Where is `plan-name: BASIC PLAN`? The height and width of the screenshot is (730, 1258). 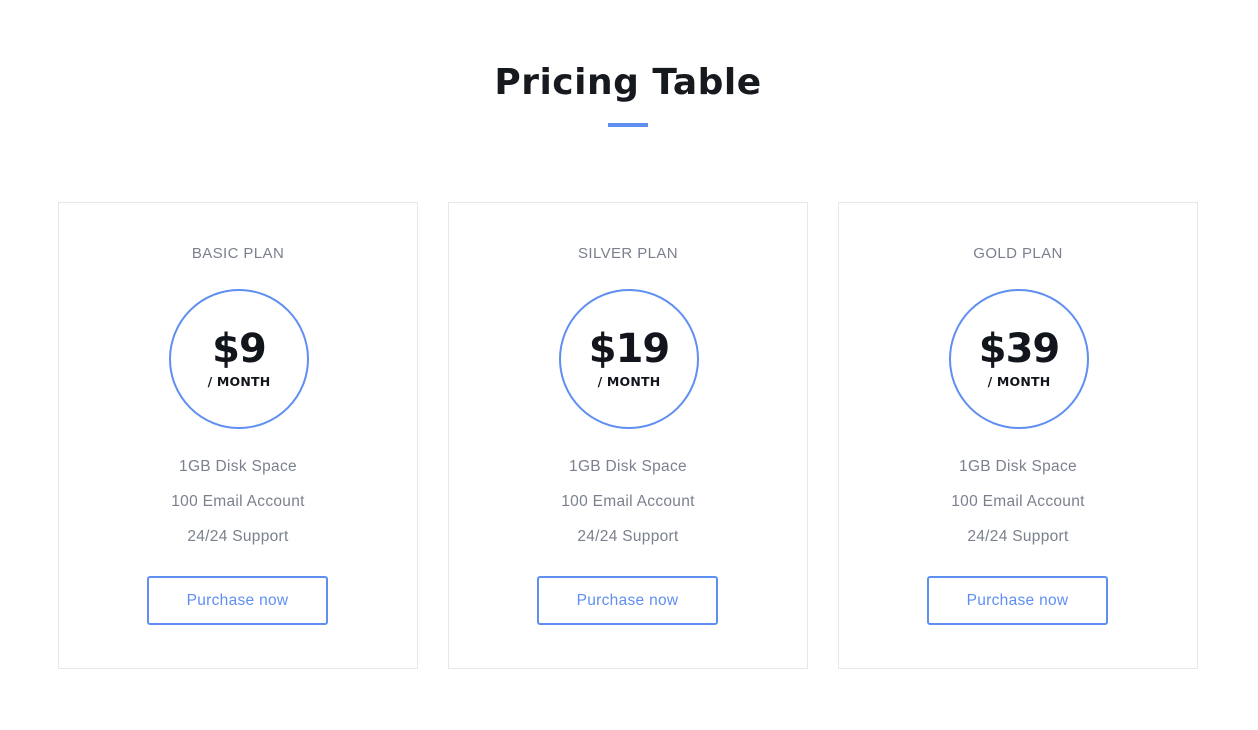
plan-name: BASIC PLAN is located at coordinates (238, 253).